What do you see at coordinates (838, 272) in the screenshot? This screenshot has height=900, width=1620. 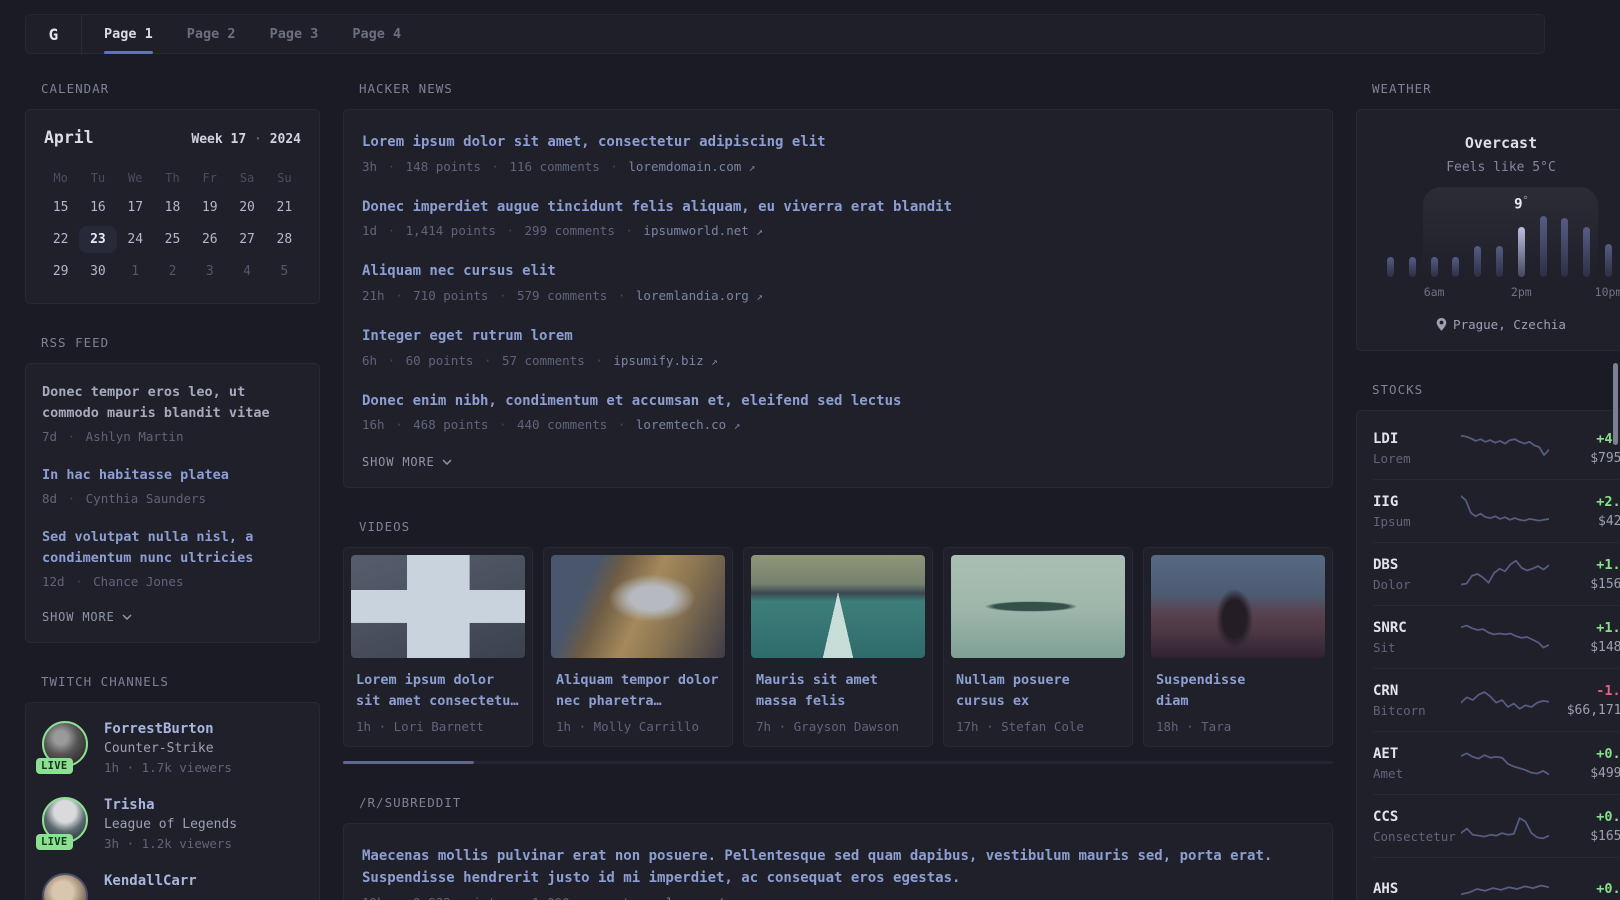 I see `hackernews-item-title: Aliquam nec cursus elit` at bounding box center [838, 272].